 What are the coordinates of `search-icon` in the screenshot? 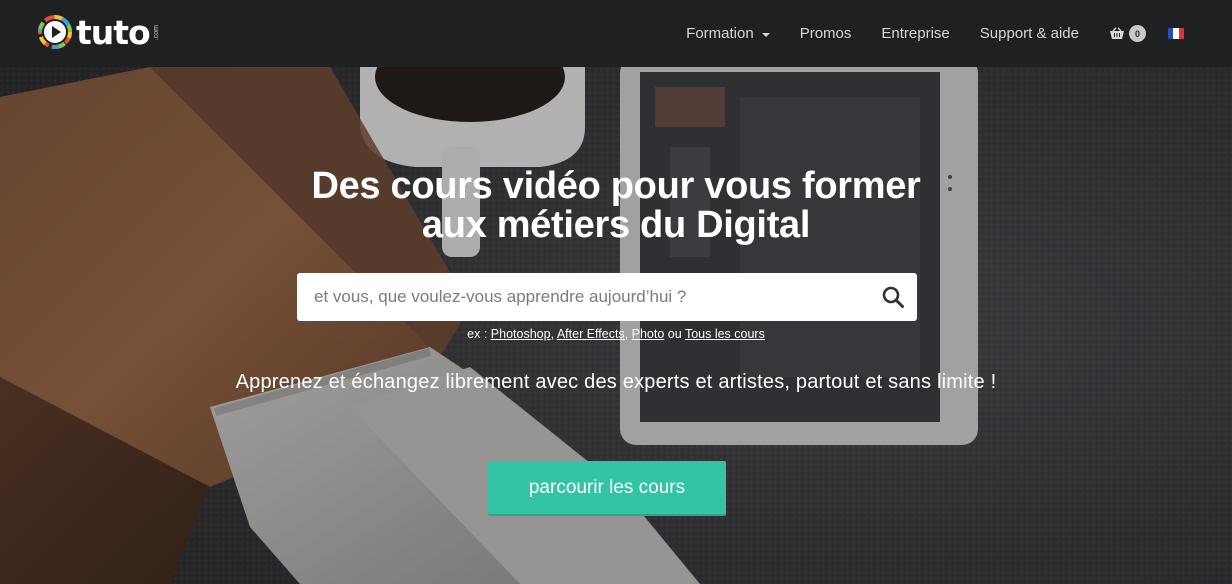 It's located at (893, 297).